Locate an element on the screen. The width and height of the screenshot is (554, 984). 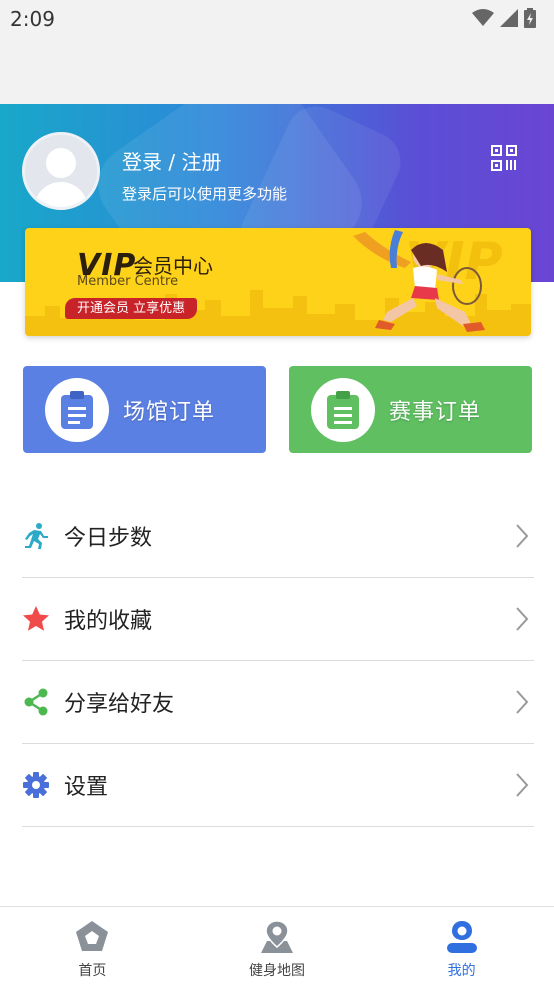
login-register-link: 登录 / 注册 is located at coordinates (171, 160).